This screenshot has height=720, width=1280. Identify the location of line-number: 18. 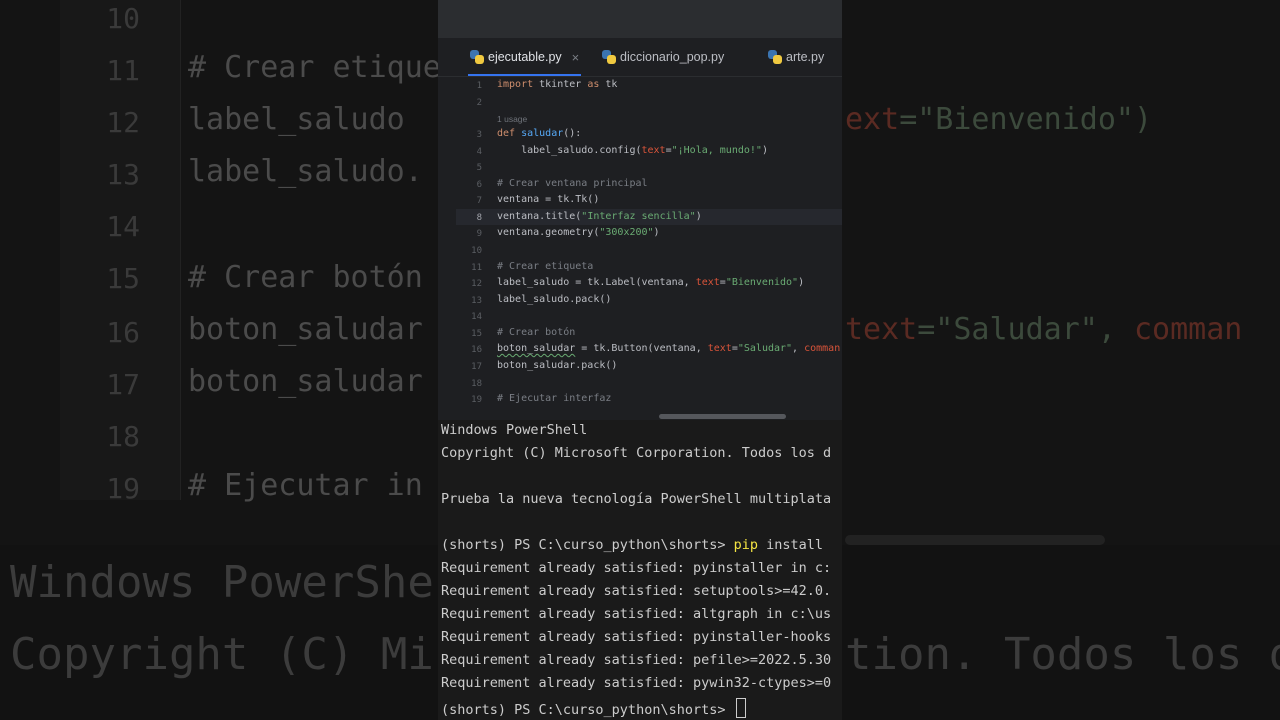
(476, 384).